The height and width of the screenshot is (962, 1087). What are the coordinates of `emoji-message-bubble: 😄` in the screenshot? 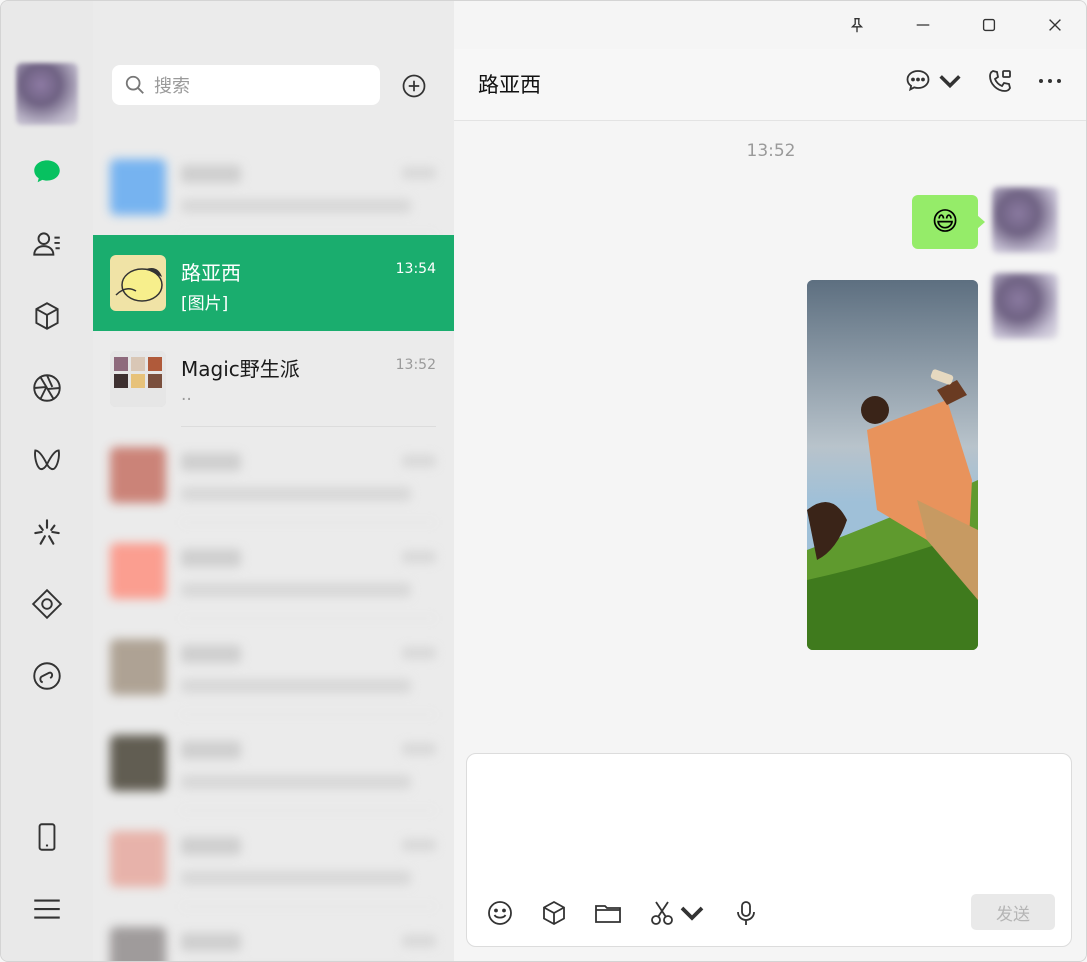 It's located at (948, 222).